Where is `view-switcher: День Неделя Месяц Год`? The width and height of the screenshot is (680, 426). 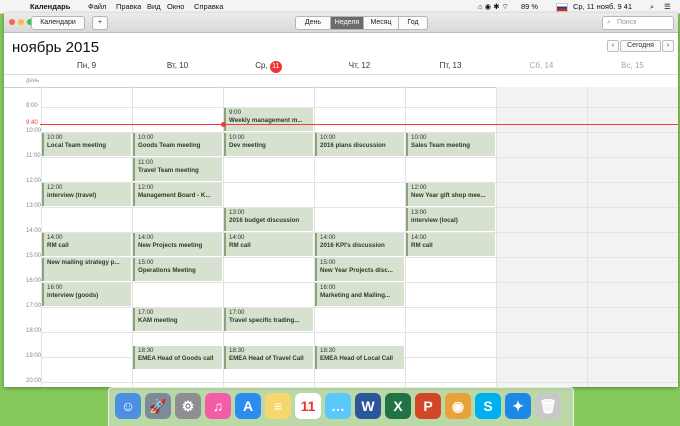 view-switcher: День Неделя Месяц Год is located at coordinates (361, 23).